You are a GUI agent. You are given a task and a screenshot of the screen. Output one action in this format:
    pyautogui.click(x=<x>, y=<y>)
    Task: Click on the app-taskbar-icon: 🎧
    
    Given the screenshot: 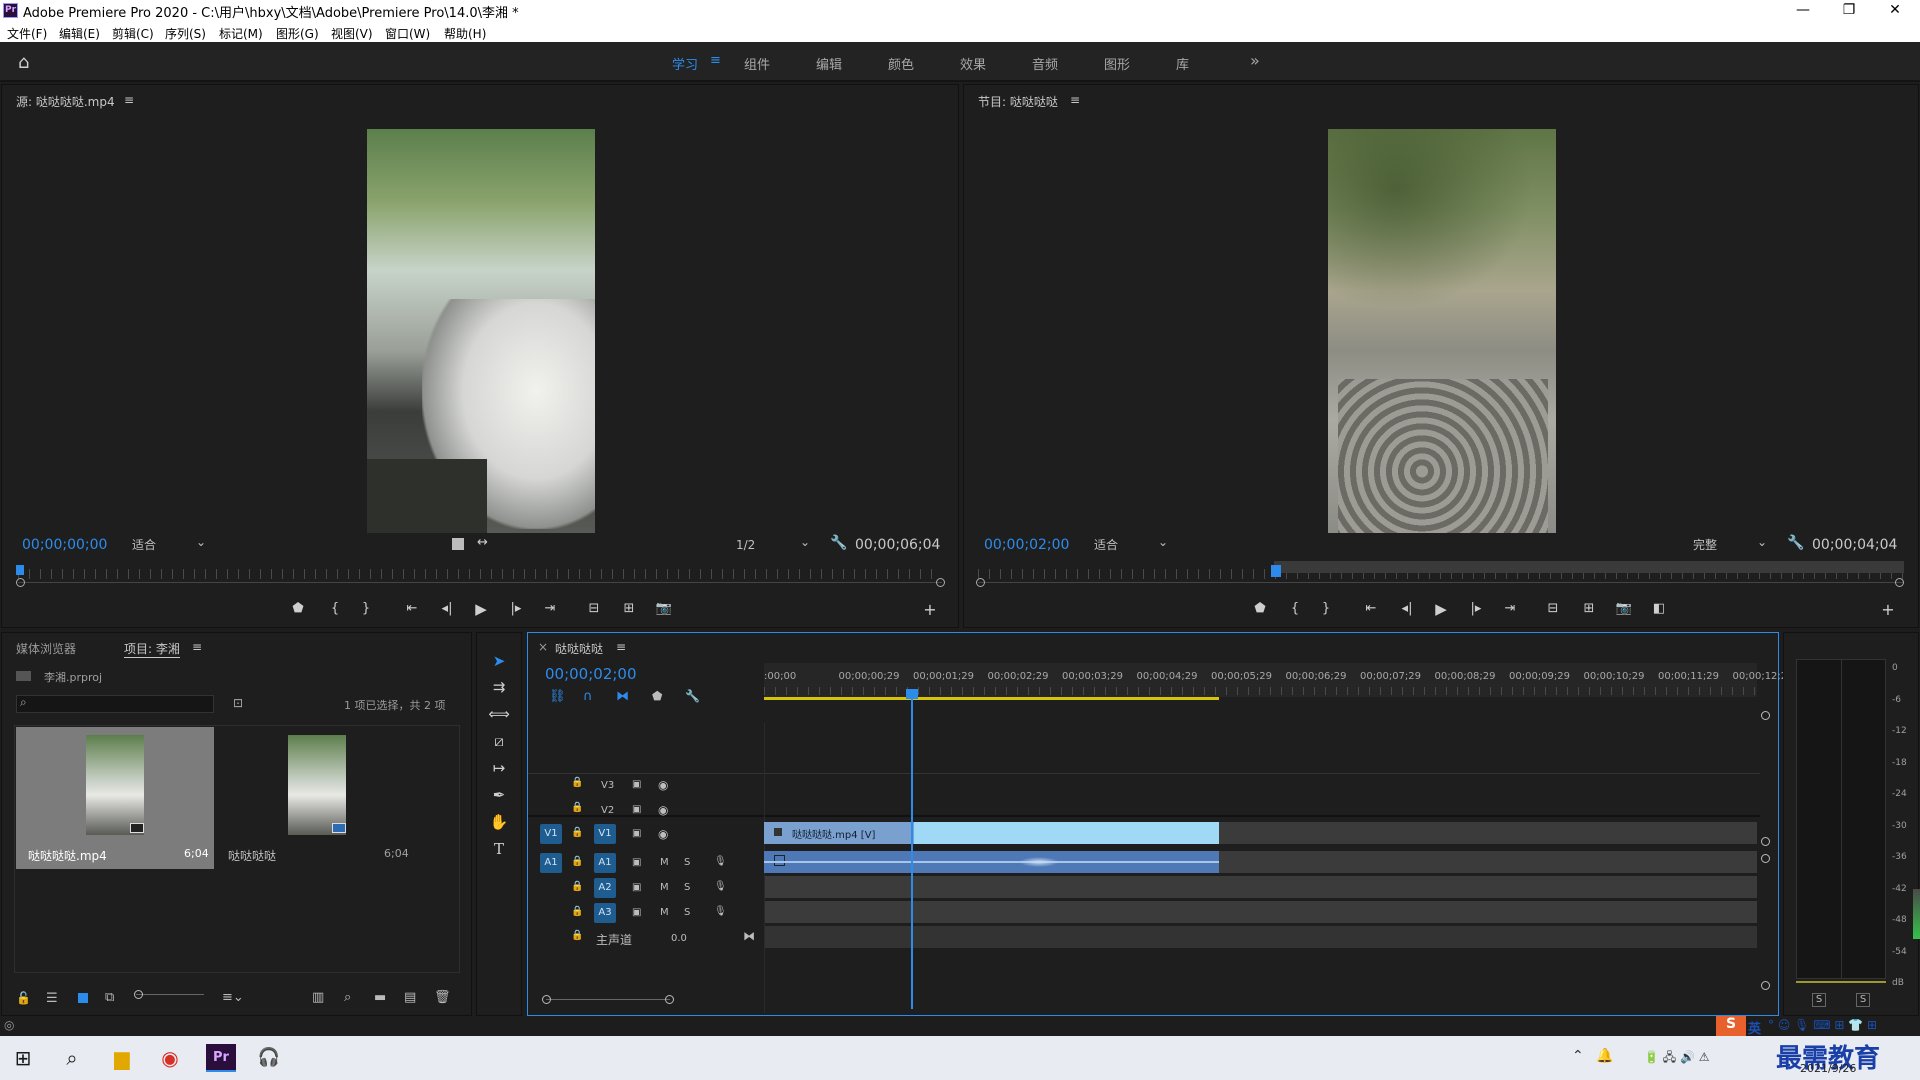 What is the action you would take?
    pyautogui.click(x=269, y=1058)
    